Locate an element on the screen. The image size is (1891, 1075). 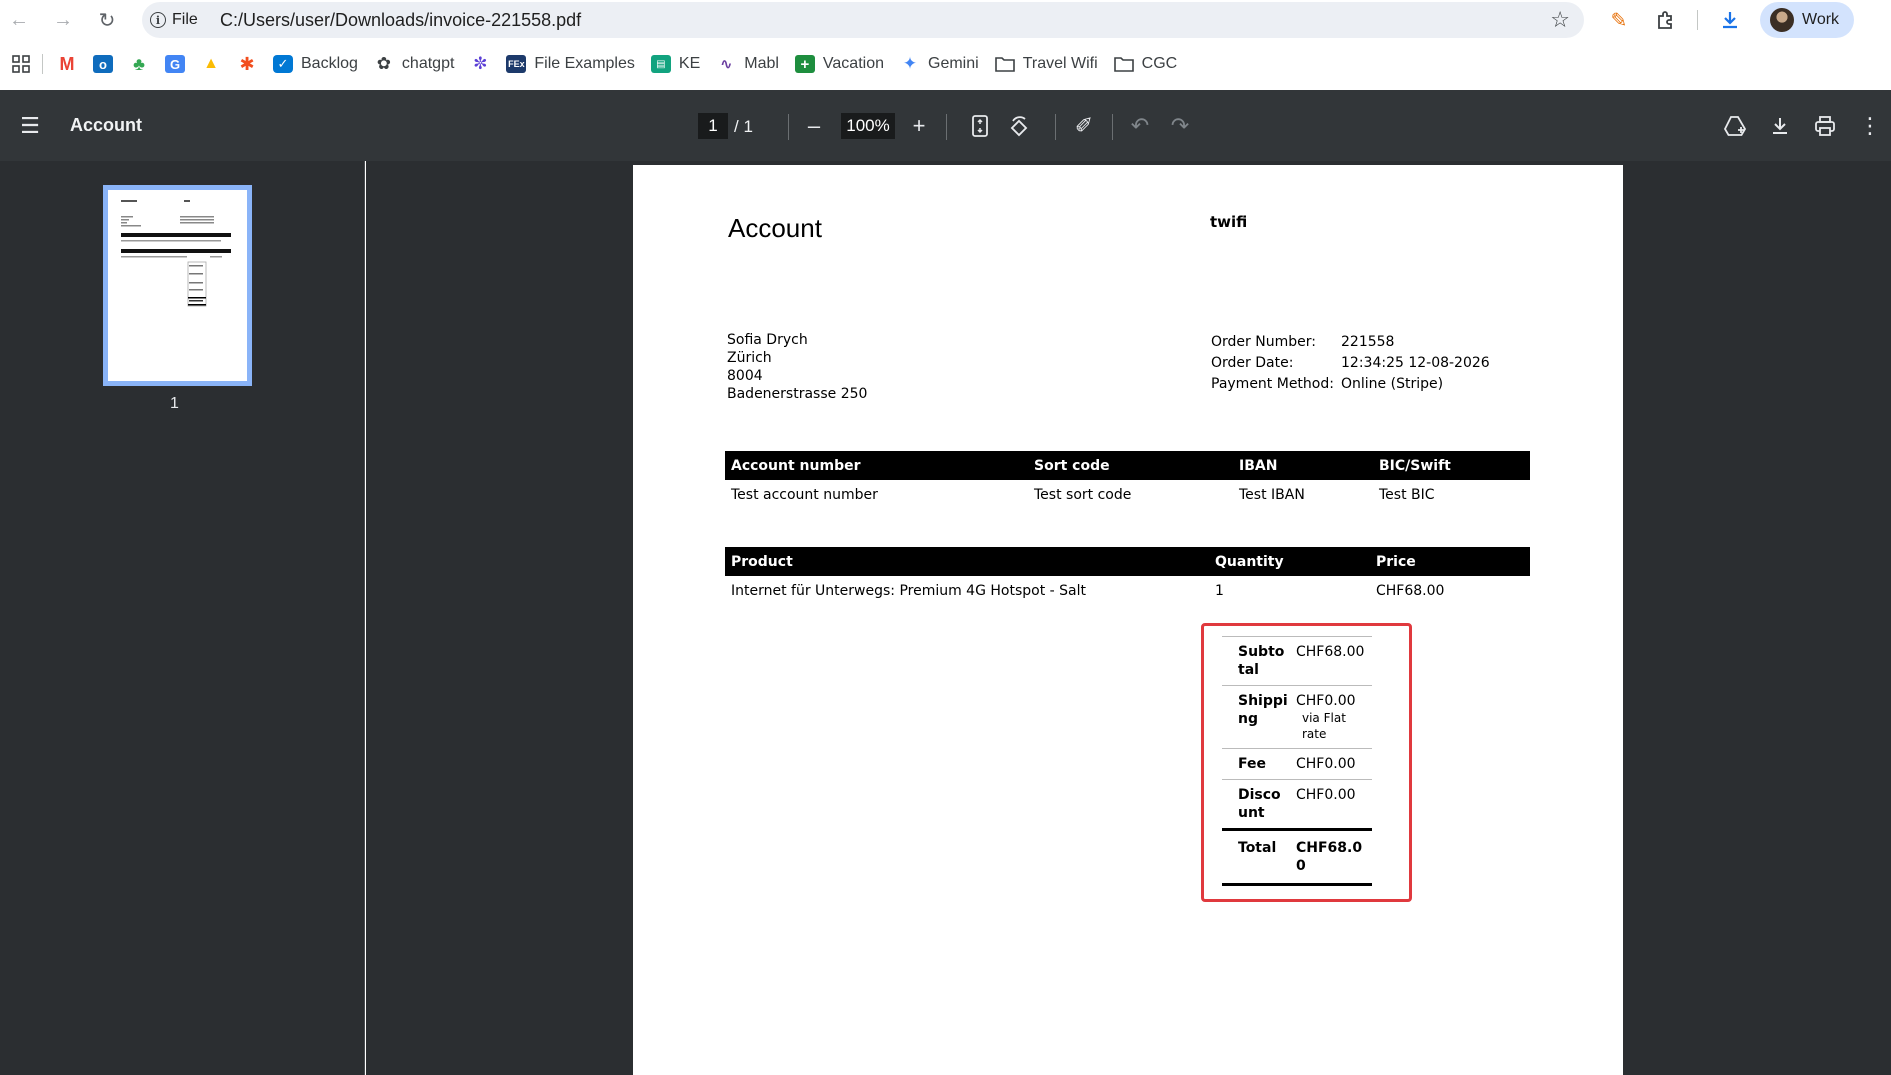
bookmark-gmail: M is located at coordinates (67, 64).